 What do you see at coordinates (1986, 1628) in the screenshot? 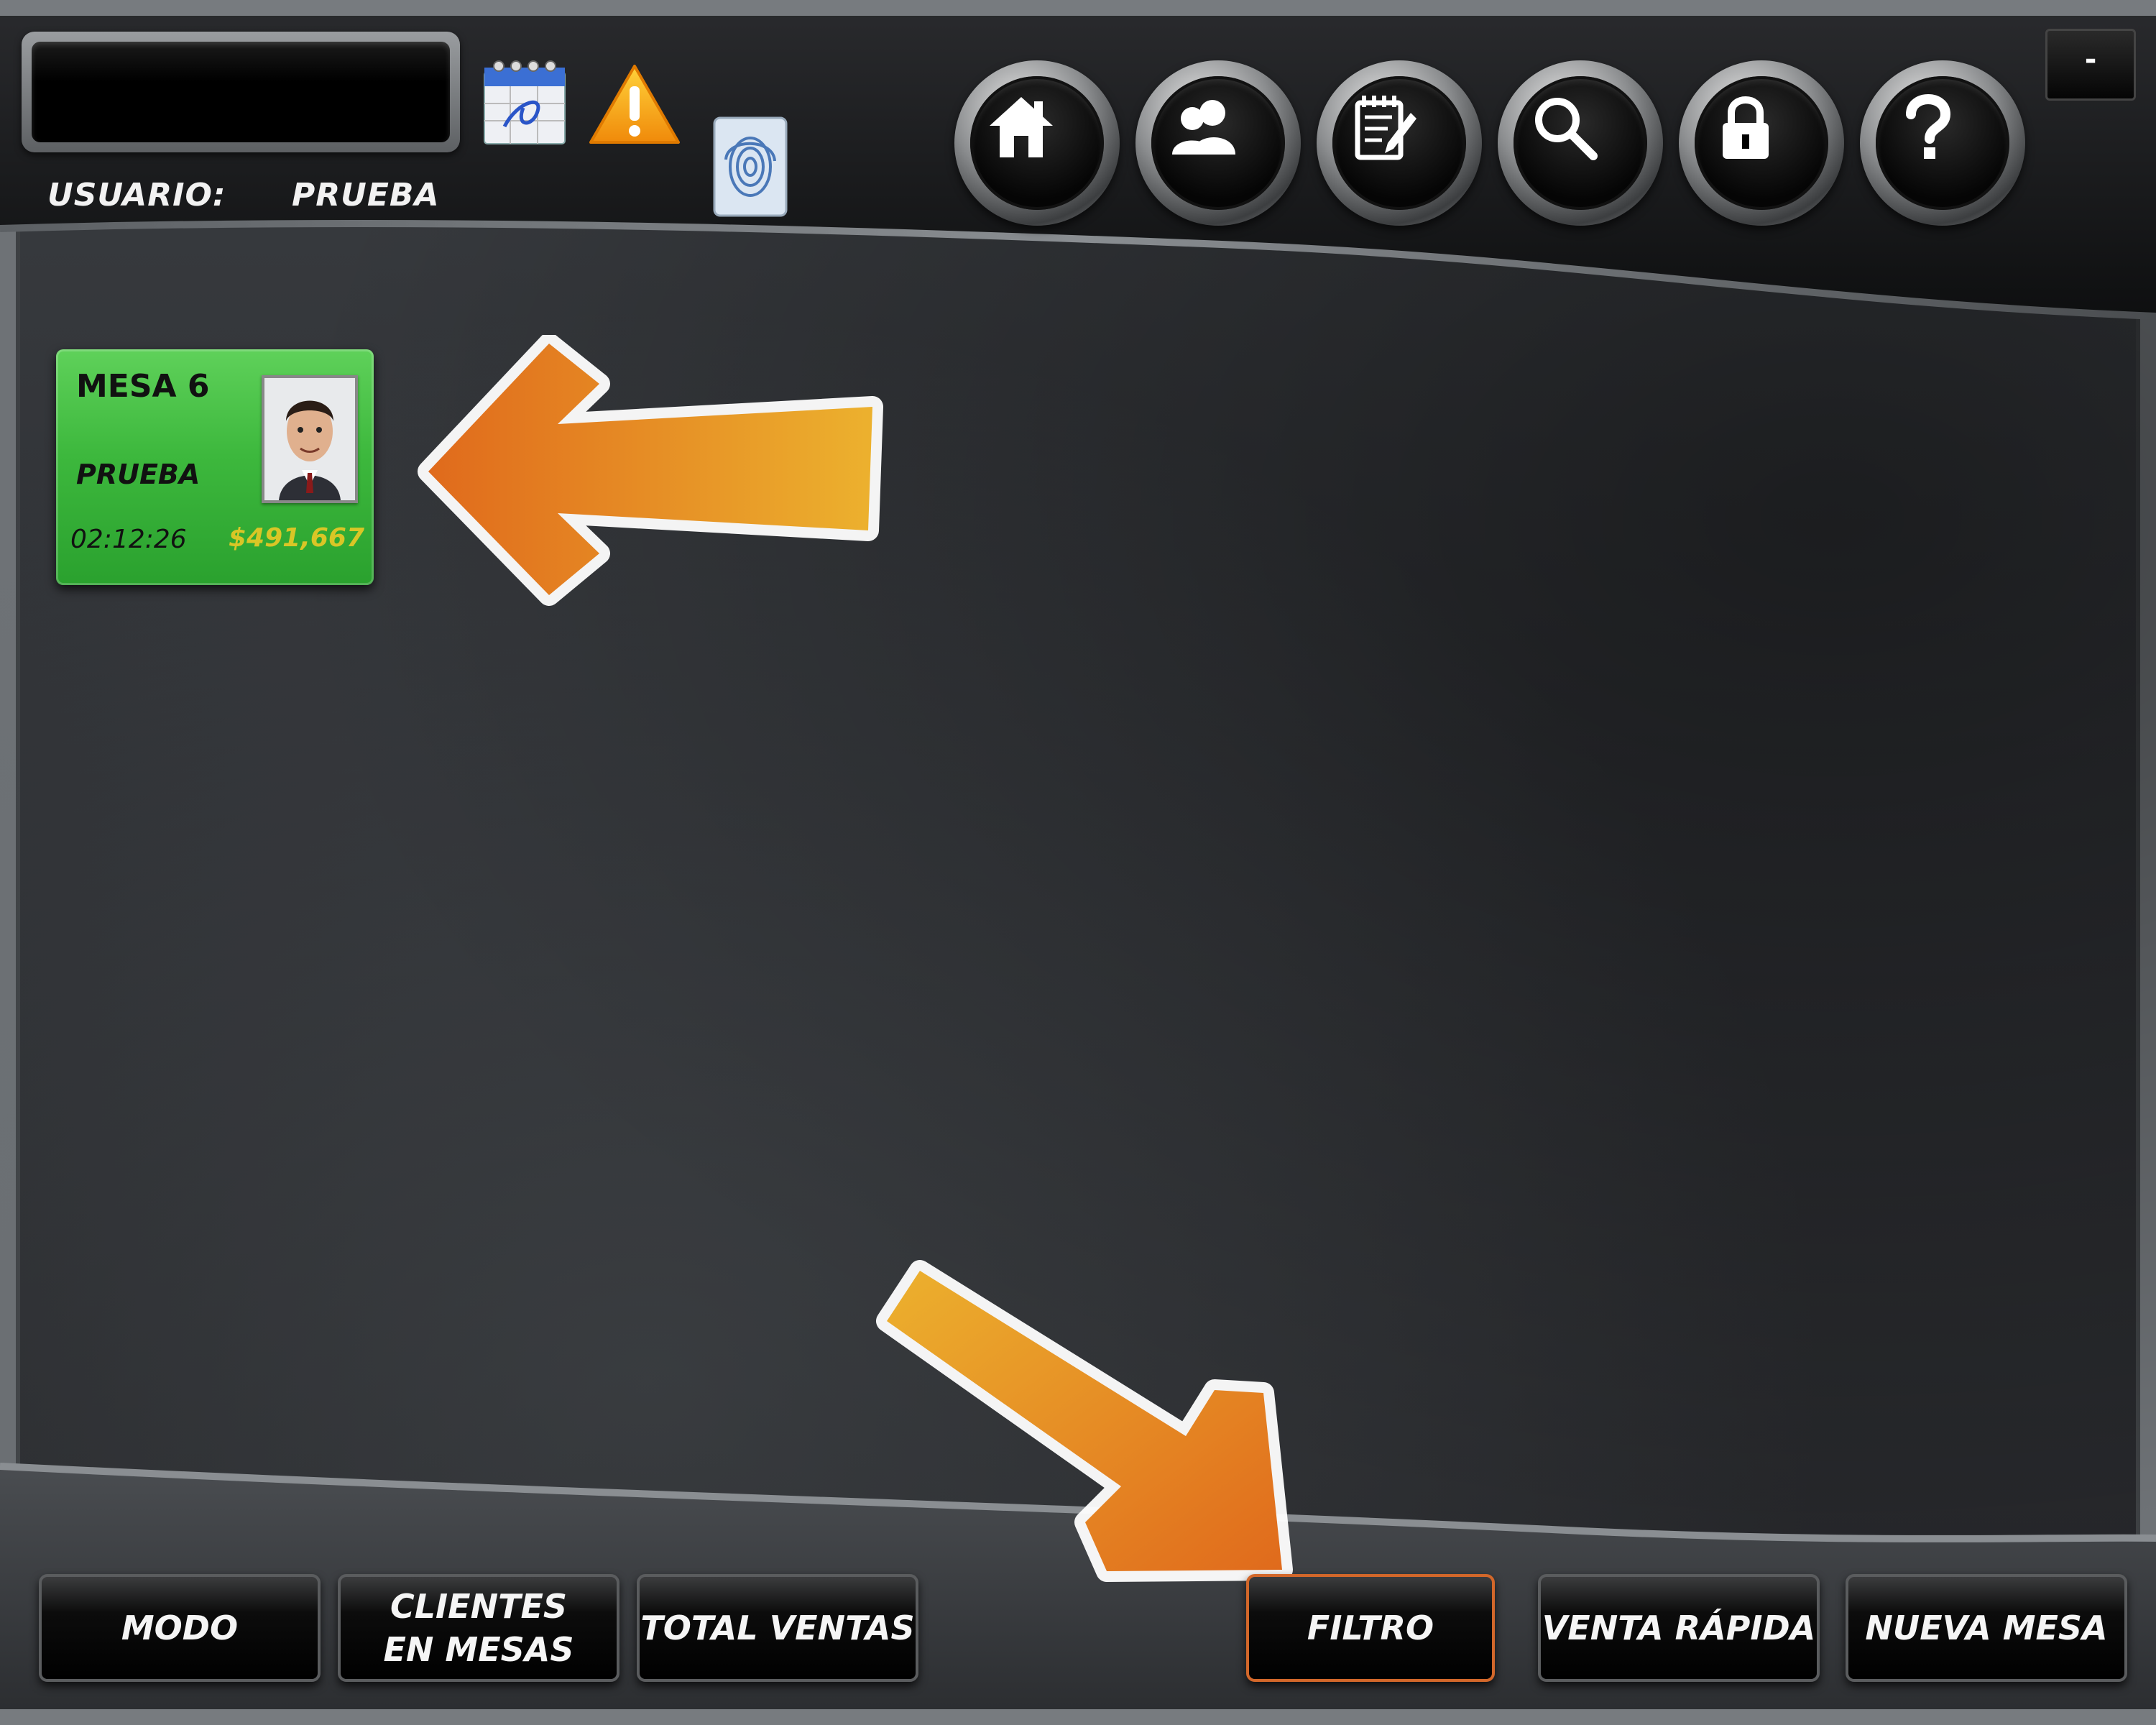
I see `nueva-mesa-button: NUEVA MESA` at bounding box center [1986, 1628].